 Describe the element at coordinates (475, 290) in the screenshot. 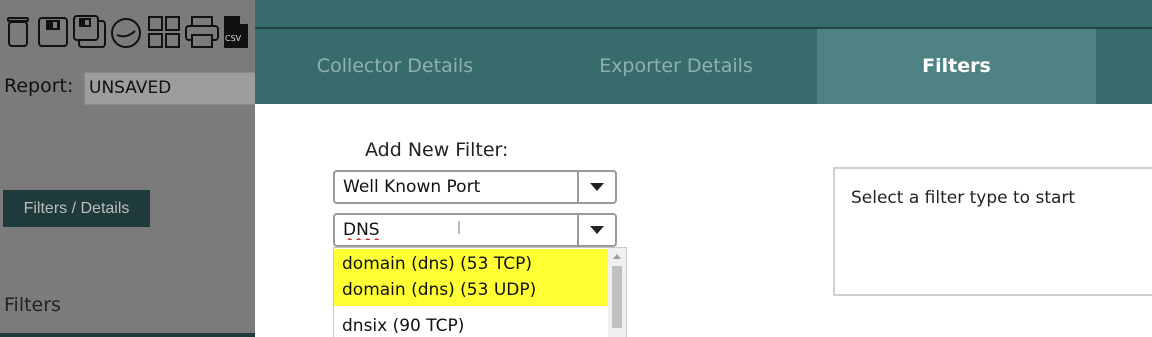

I see `dropdown-option: domain (dns) (53 UDP)` at that location.